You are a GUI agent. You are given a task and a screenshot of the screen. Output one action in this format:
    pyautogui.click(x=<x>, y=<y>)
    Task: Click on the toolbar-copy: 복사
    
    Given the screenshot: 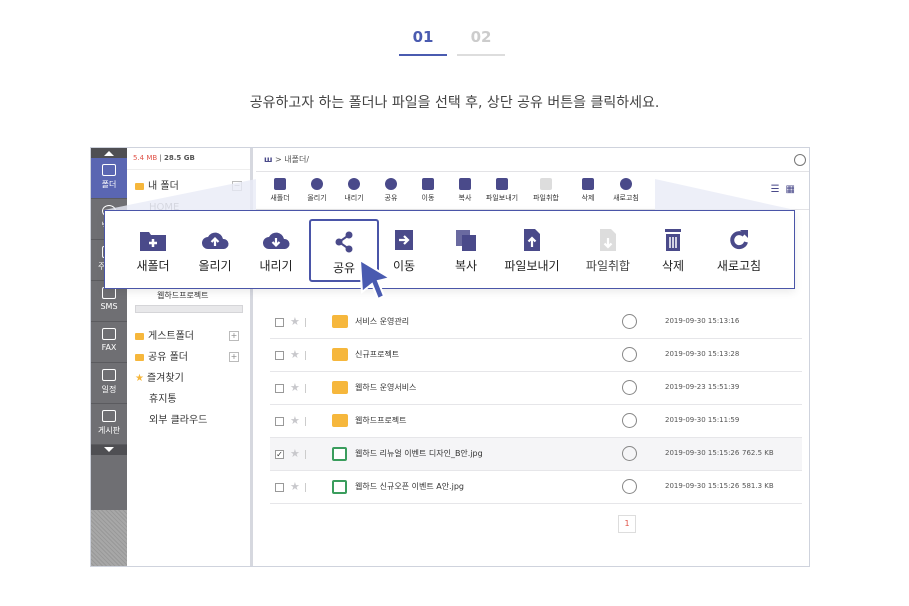 What is the action you would take?
    pyautogui.click(x=465, y=190)
    